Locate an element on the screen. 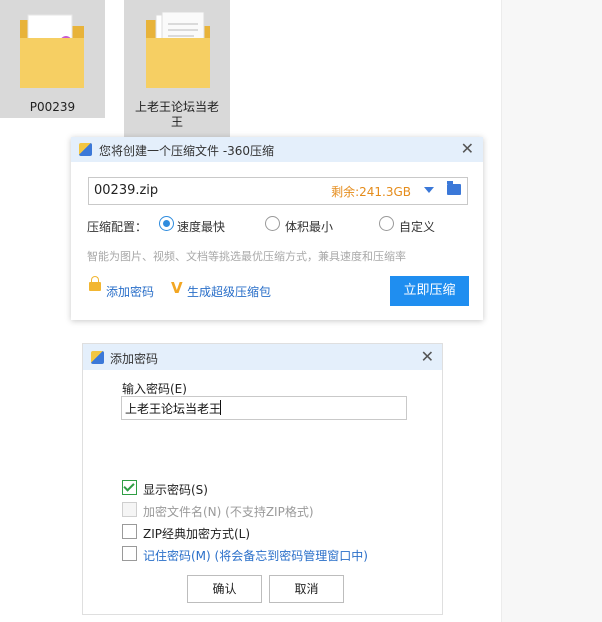 Image resolution: width=602 pixels, height=622 pixels. show-password-label: 显示密码(S) is located at coordinates (175, 489).